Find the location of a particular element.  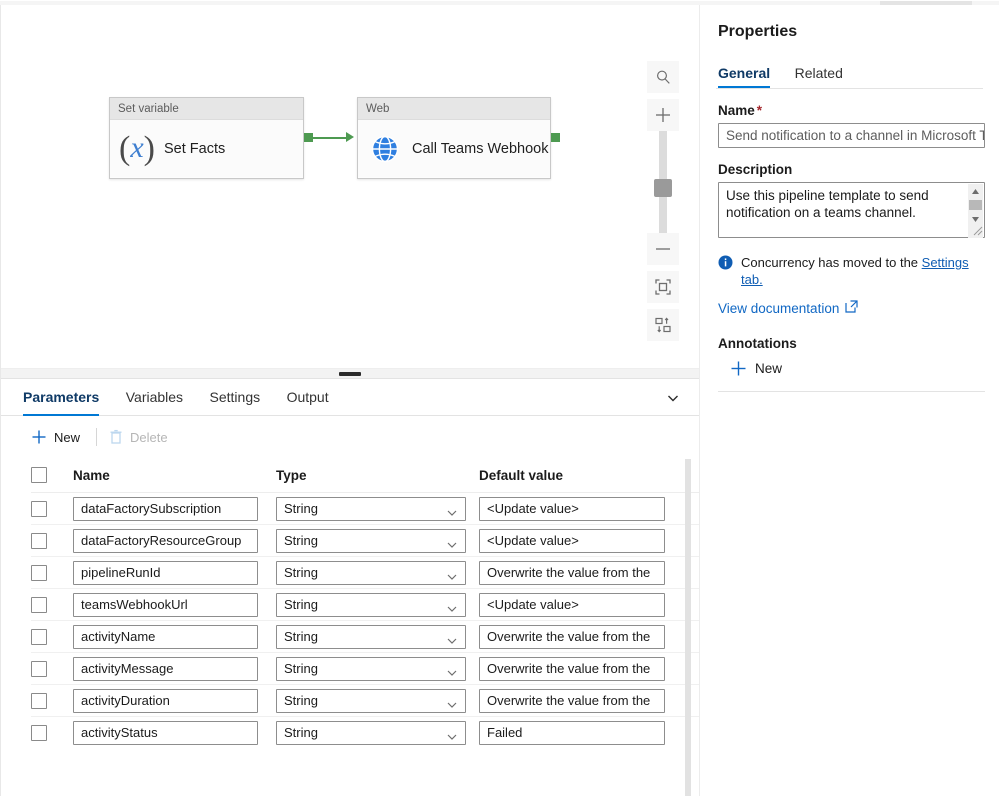

panel-splitter is located at coordinates (350, 373).